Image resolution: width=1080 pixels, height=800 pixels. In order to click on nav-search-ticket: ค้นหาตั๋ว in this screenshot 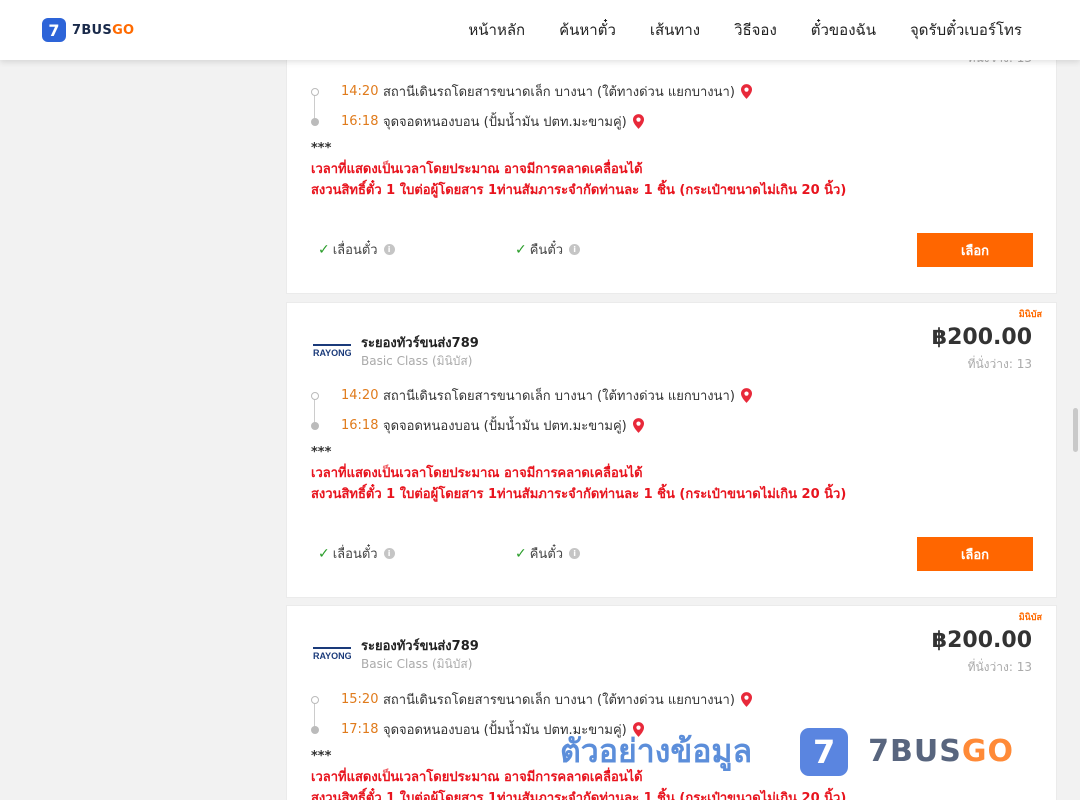, I will do `click(587, 30)`.